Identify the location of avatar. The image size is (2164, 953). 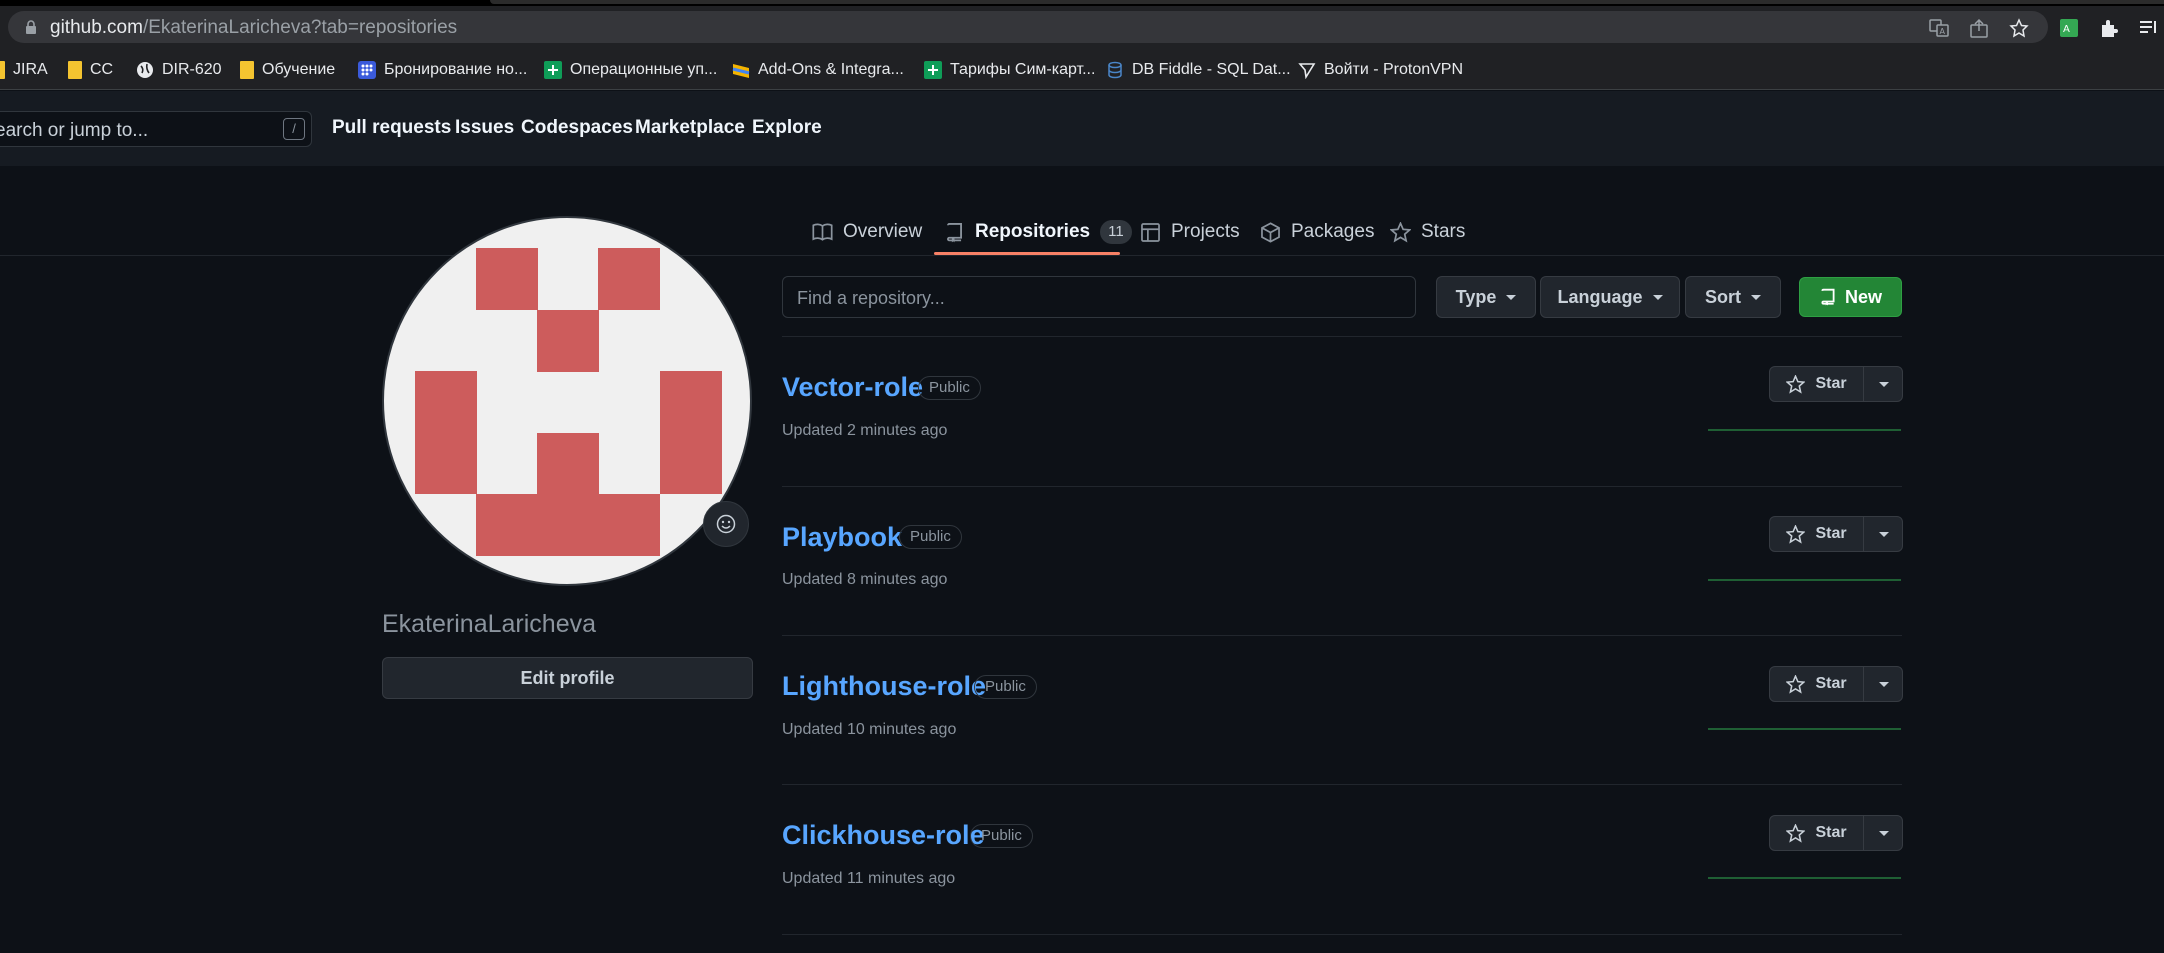
(567, 401).